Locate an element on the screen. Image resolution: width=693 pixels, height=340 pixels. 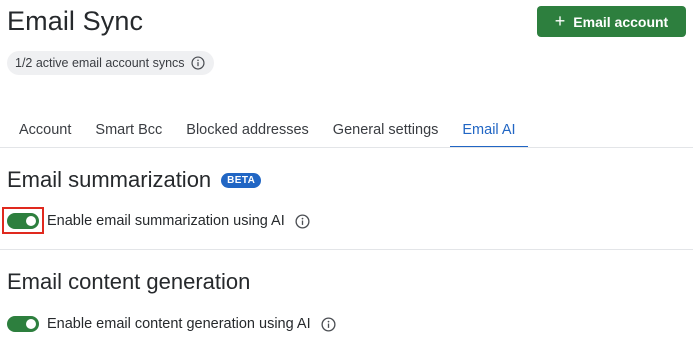
tab-divider is located at coordinates (346, 147).